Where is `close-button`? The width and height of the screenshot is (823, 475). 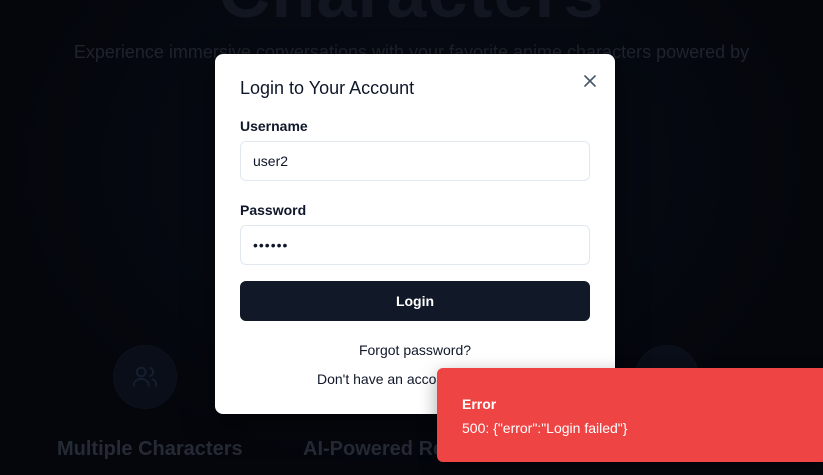 close-button is located at coordinates (590, 81).